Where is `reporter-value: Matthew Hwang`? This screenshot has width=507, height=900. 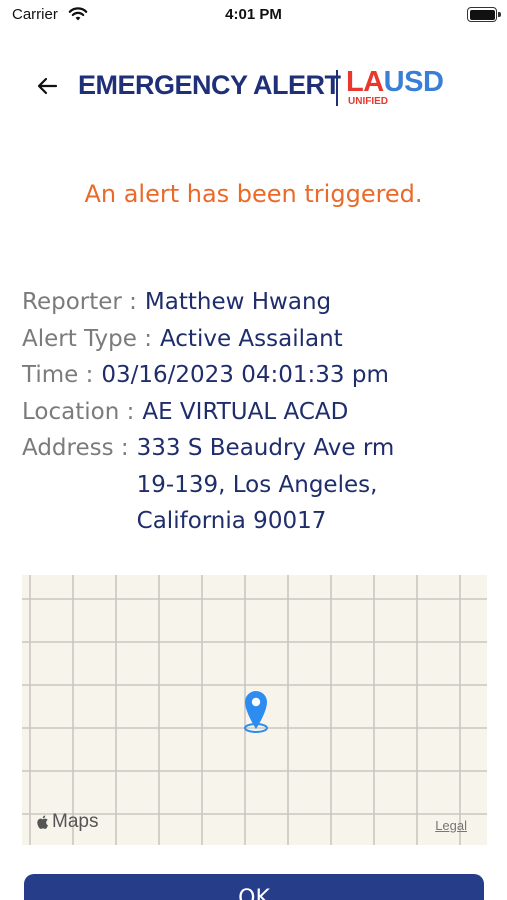 reporter-value: Matthew Hwang is located at coordinates (238, 302).